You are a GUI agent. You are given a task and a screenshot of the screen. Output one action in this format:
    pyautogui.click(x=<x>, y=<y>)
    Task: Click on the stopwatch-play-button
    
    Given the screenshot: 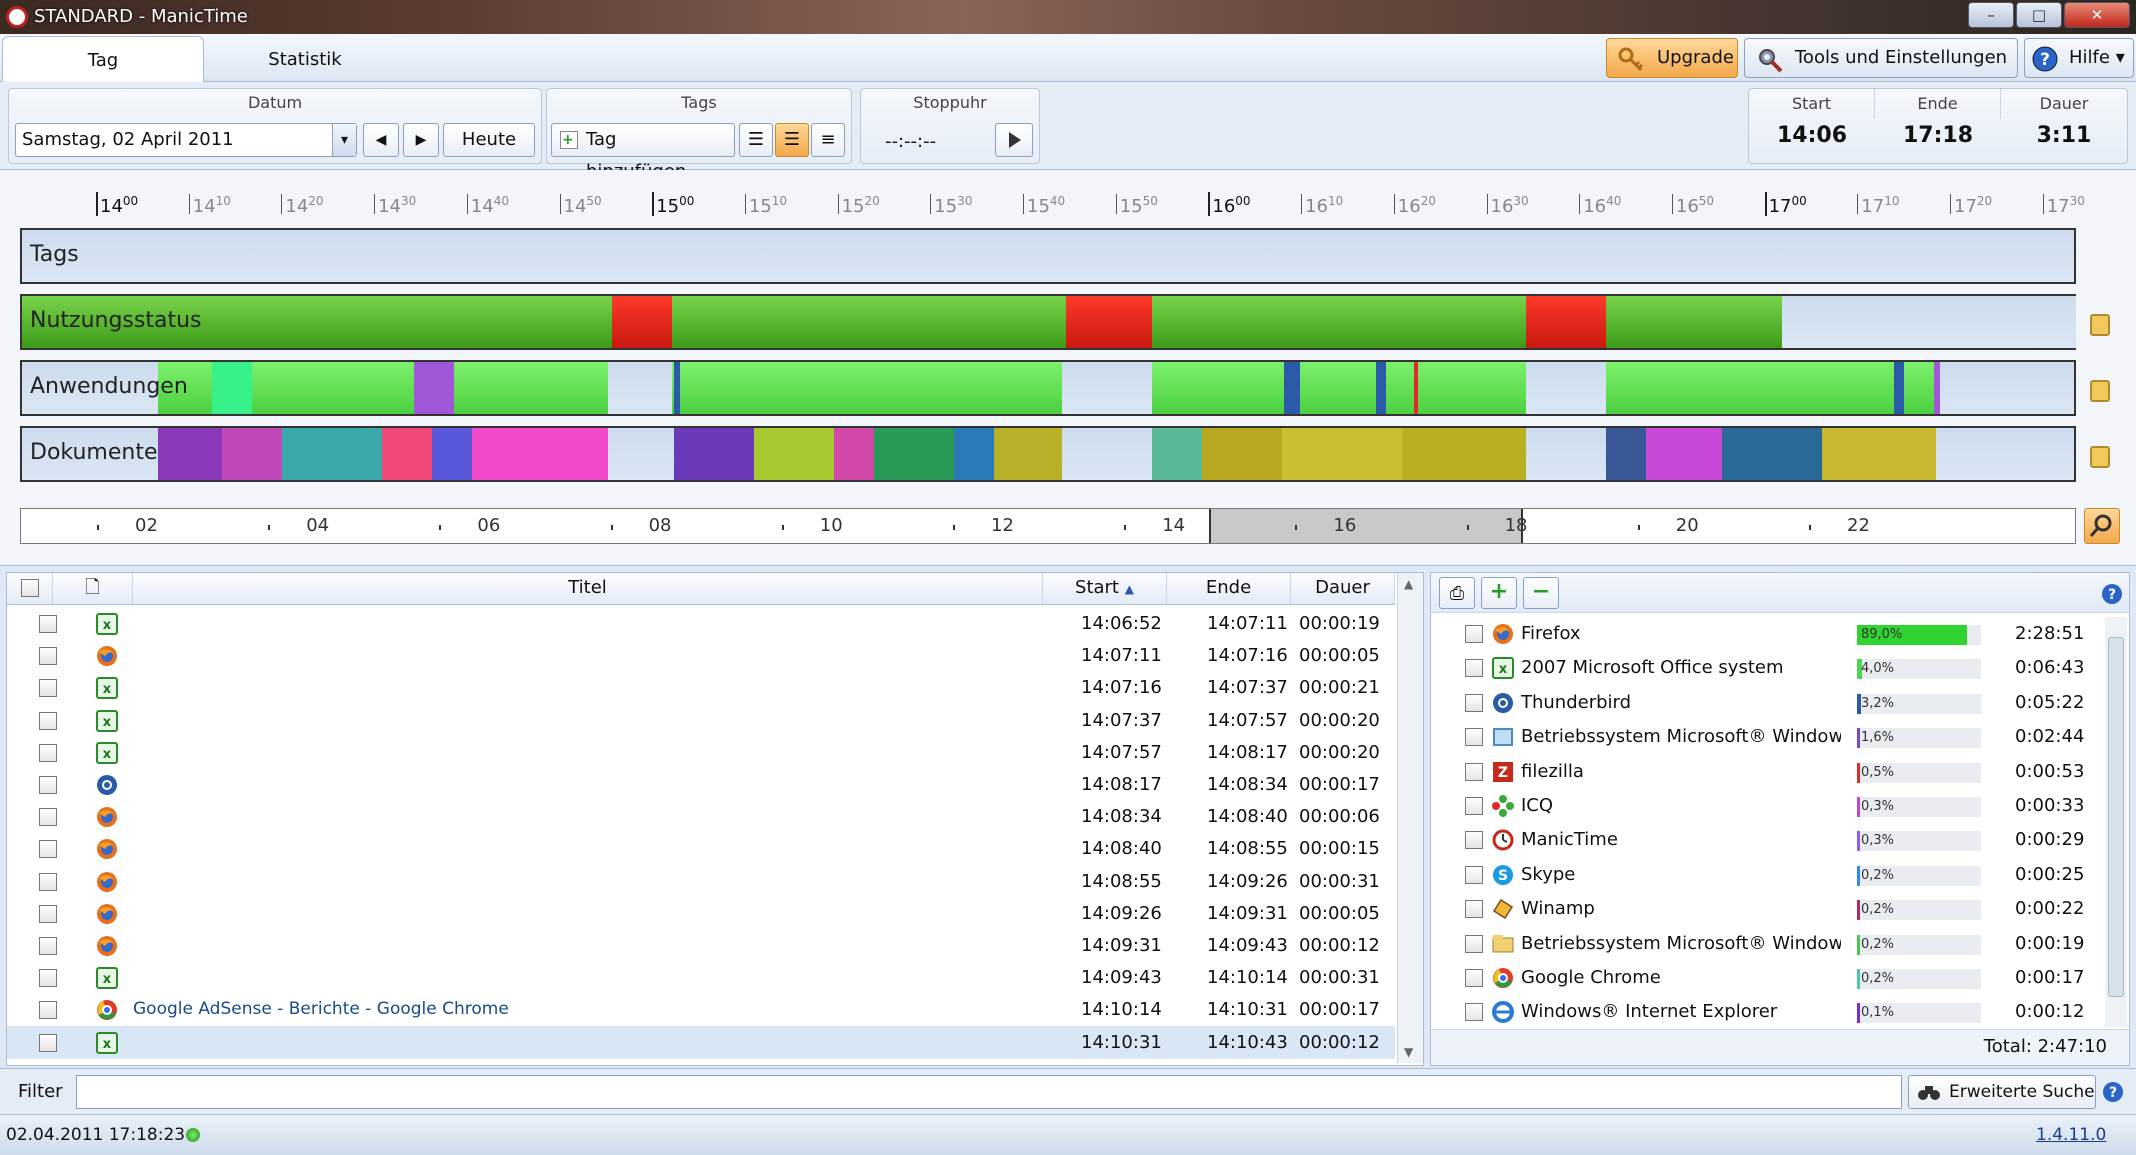 What is the action you would take?
    pyautogui.click(x=1014, y=140)
    